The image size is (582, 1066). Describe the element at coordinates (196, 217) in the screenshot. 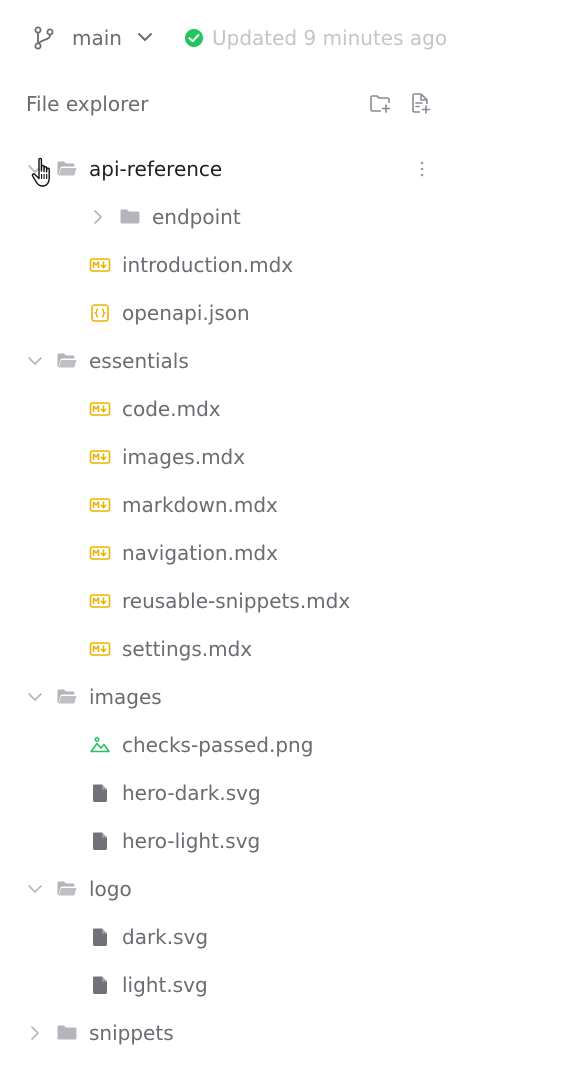

I see `tree-item-label: endpoint` at that location.